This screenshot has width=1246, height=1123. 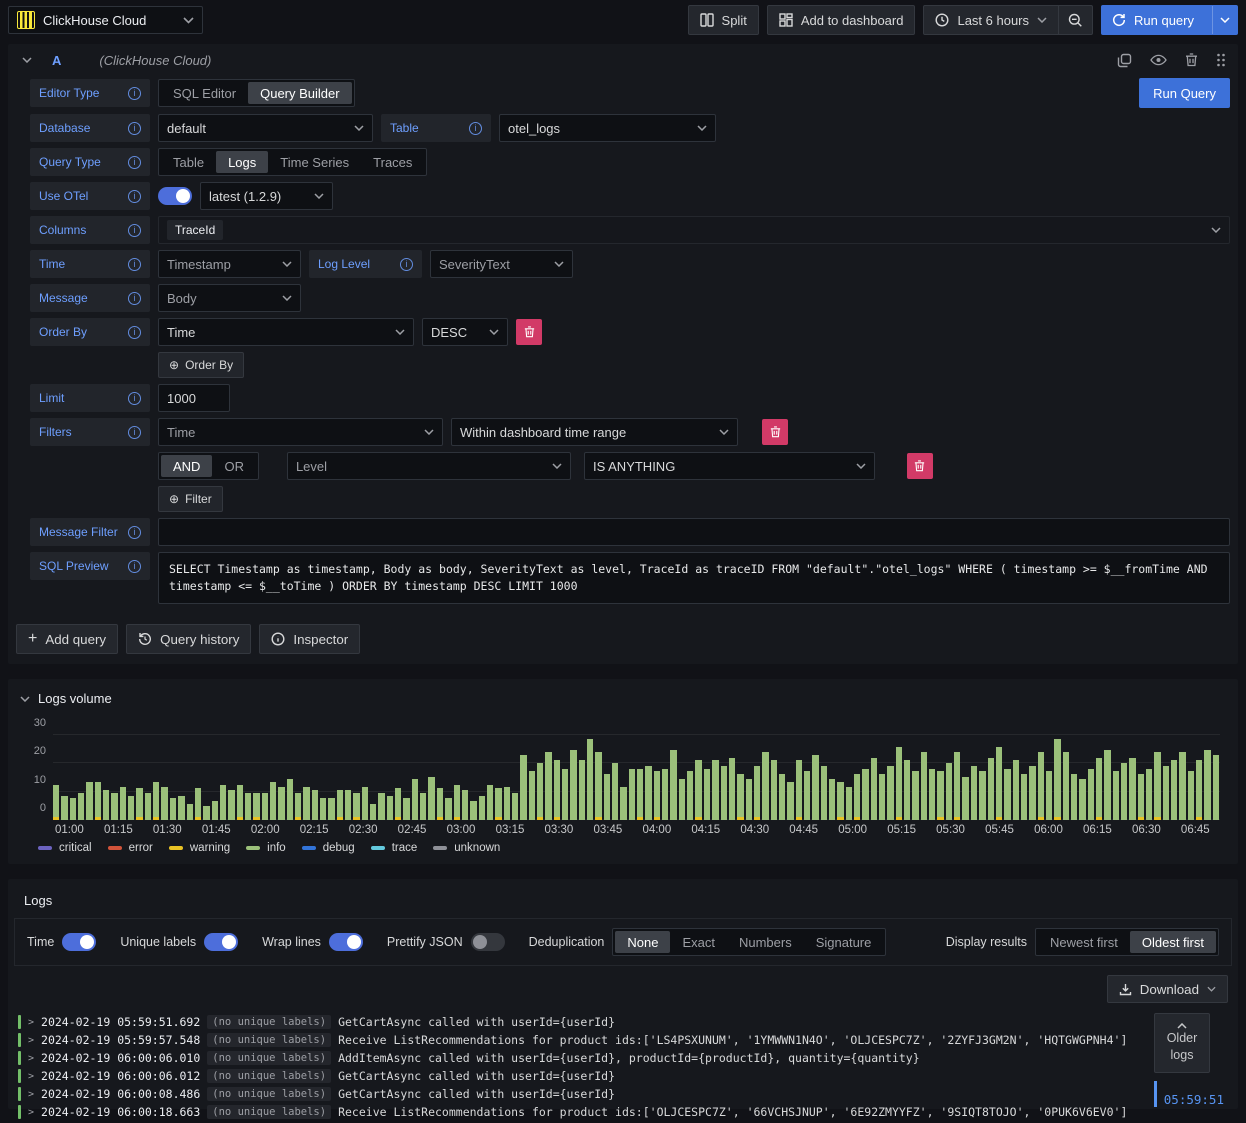 I want to click on otel-version-select: latest (1.2.9), so click(x=266, y=196).